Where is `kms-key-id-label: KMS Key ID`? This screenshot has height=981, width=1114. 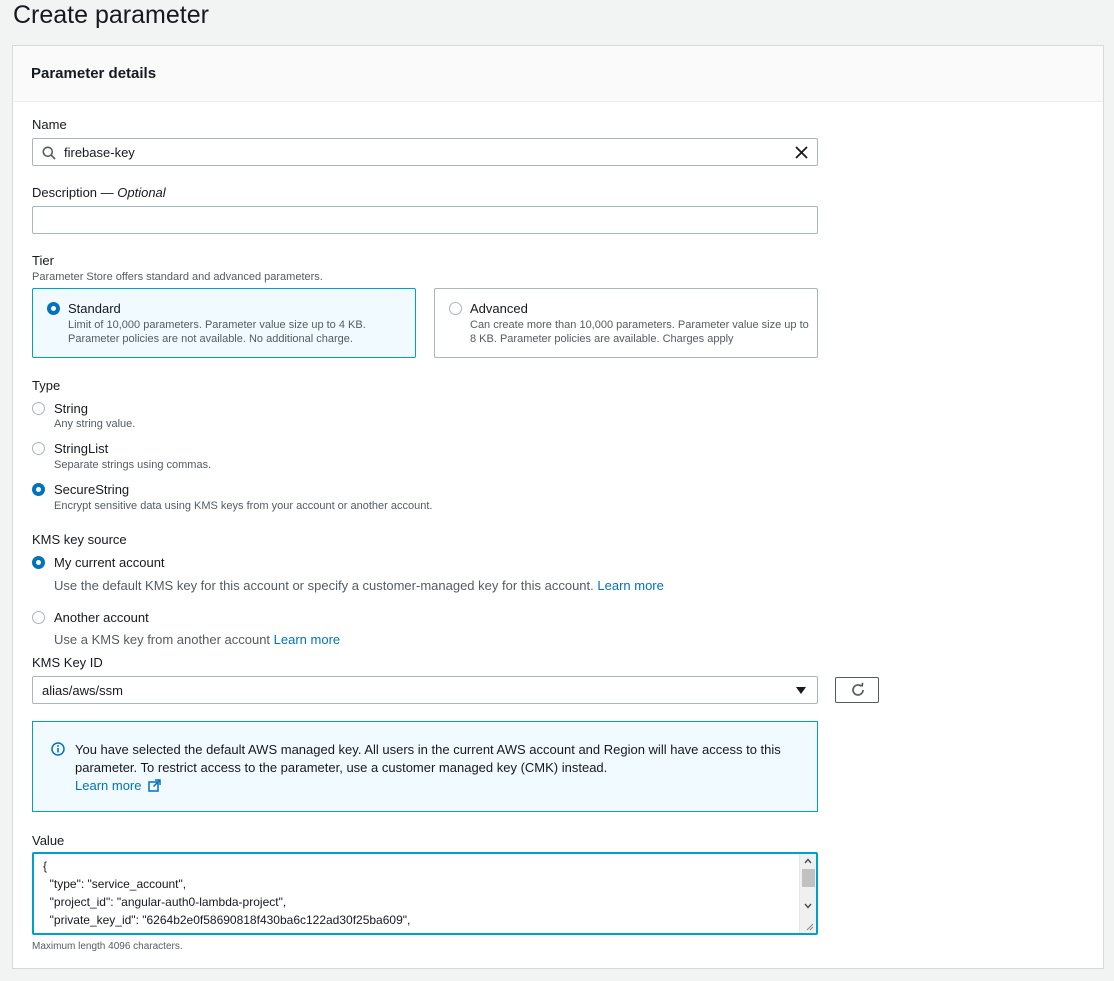 kms-key-id-label: KMS Key ID is located at coordinates (67, 662).